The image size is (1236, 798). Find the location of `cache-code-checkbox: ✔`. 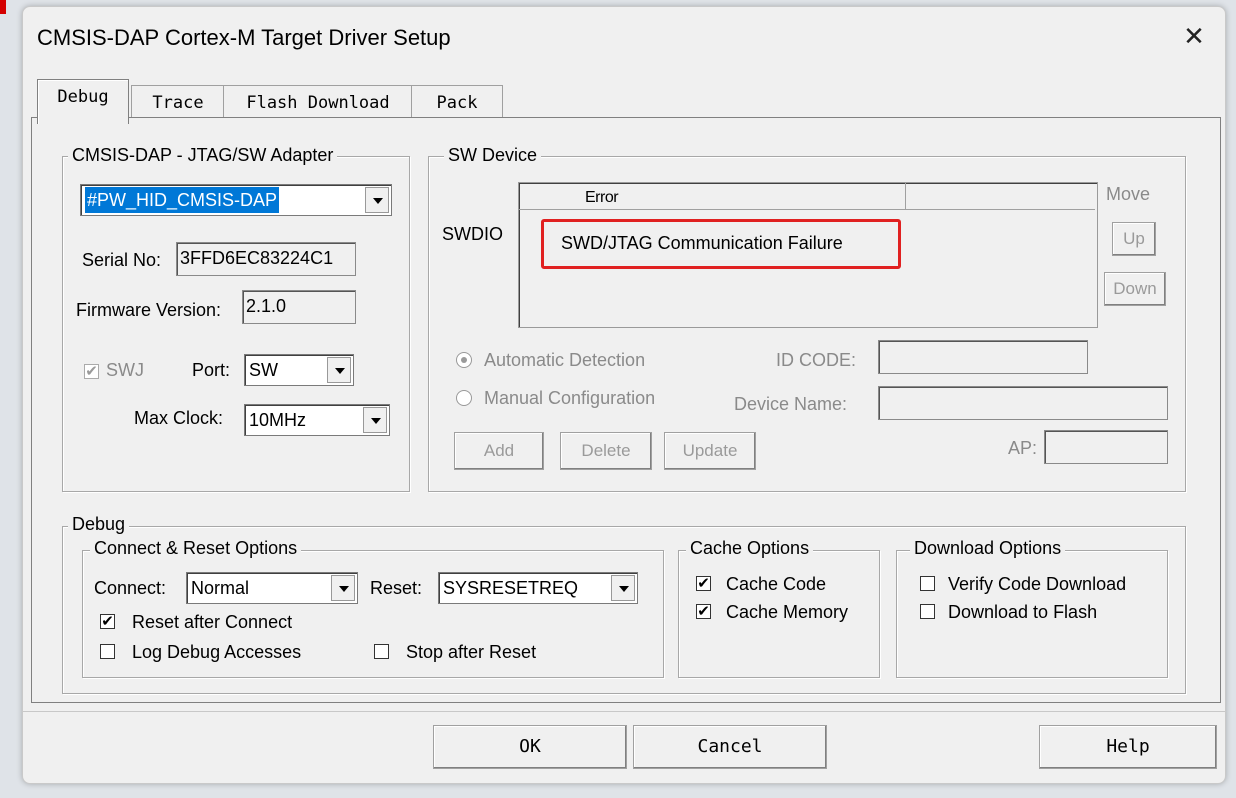

cache-code-checkbox: ✔ is located at coordinates (703, 583).